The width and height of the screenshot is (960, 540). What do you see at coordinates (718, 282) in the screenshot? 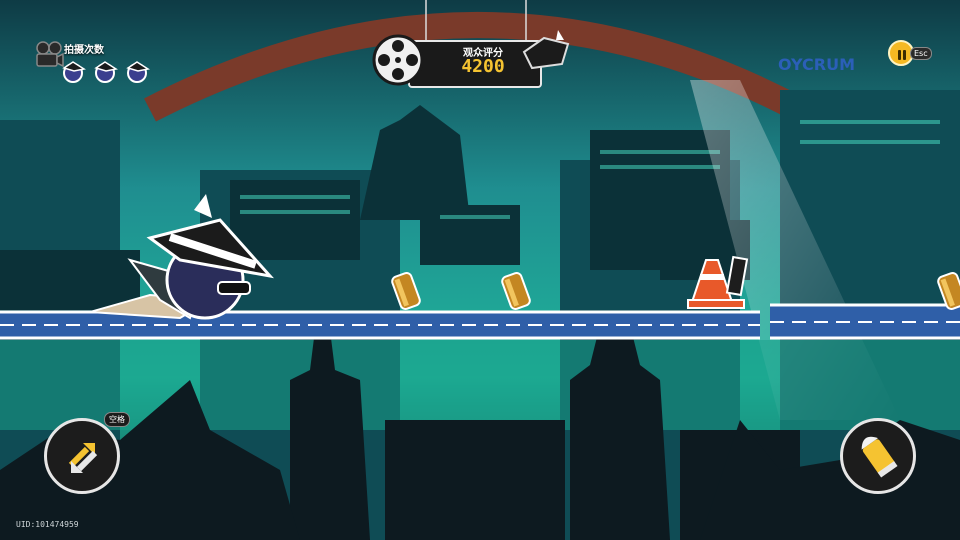
I see `traffic-cone-obstacle` at bounding box center [718, 282].